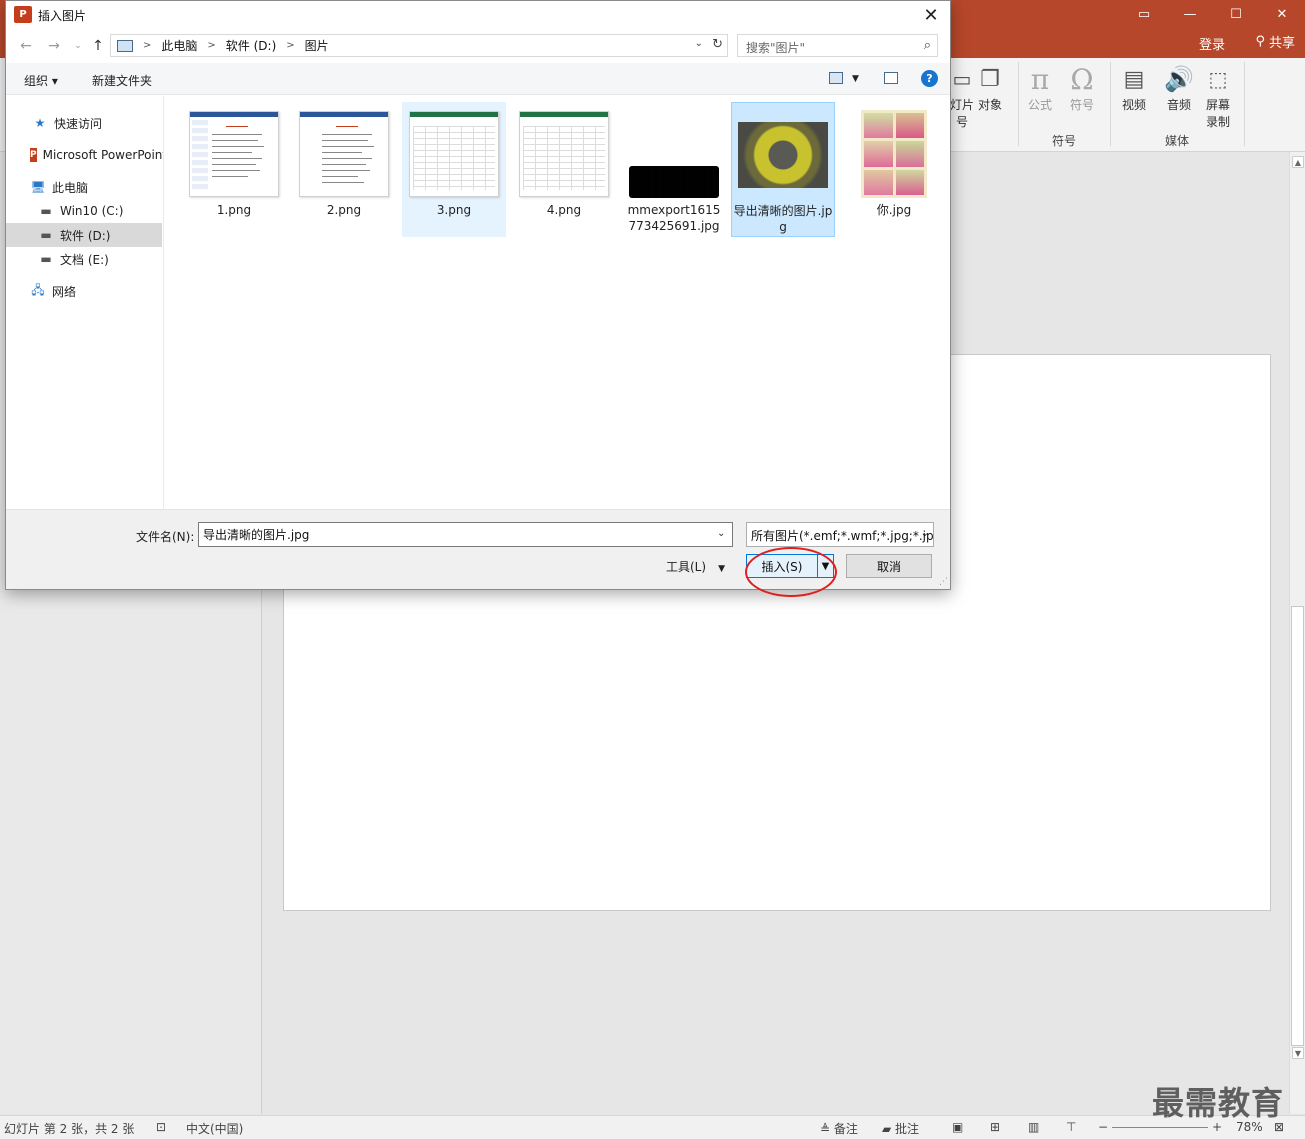 The width and height of the screenshot is (1305, 1139). I want to click on nav-label: 软件 (D:), so click(85, 235).